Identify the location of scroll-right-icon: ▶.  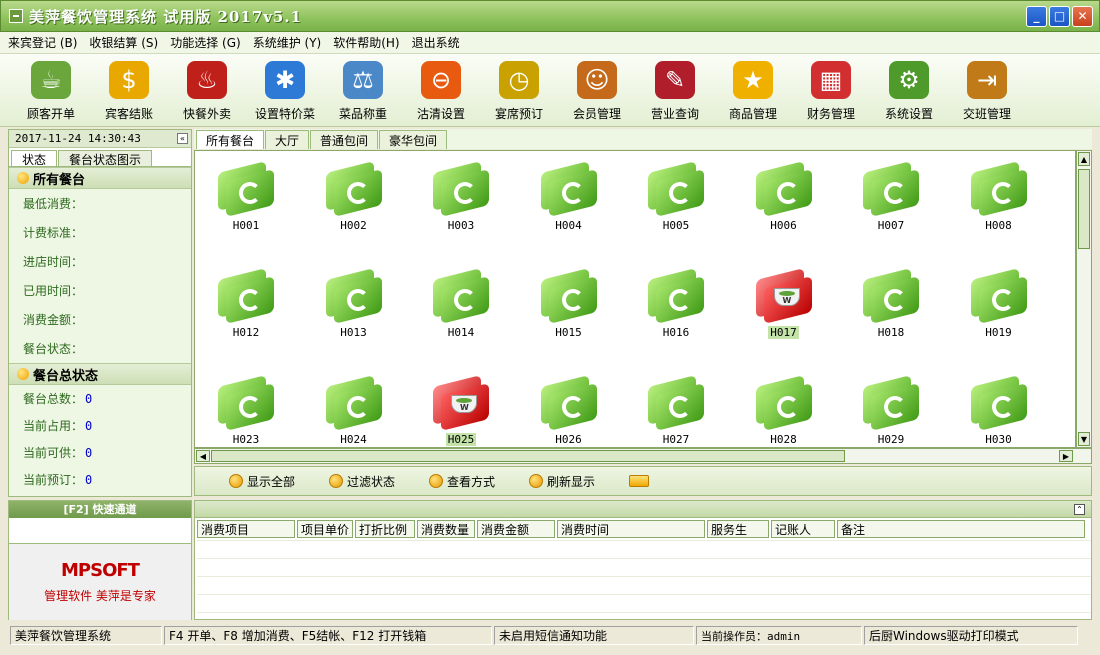
(1066, 456).